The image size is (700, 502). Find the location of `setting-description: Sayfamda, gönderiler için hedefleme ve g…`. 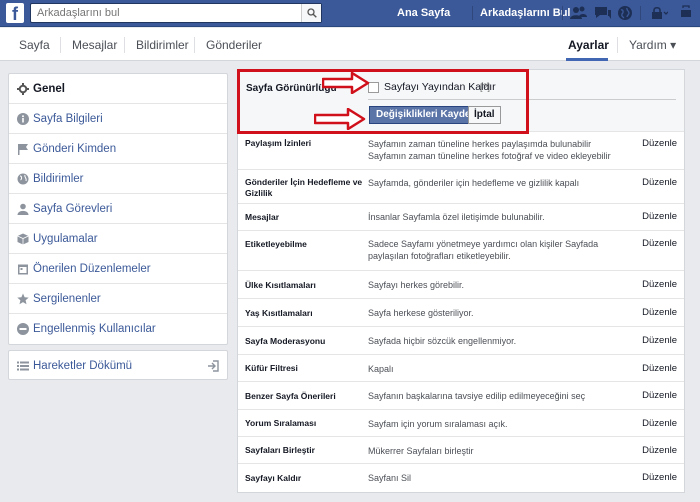

setting-description: Sayfamda, gönderiler için hedefleme ve g… is located at coordinates (474, 183).